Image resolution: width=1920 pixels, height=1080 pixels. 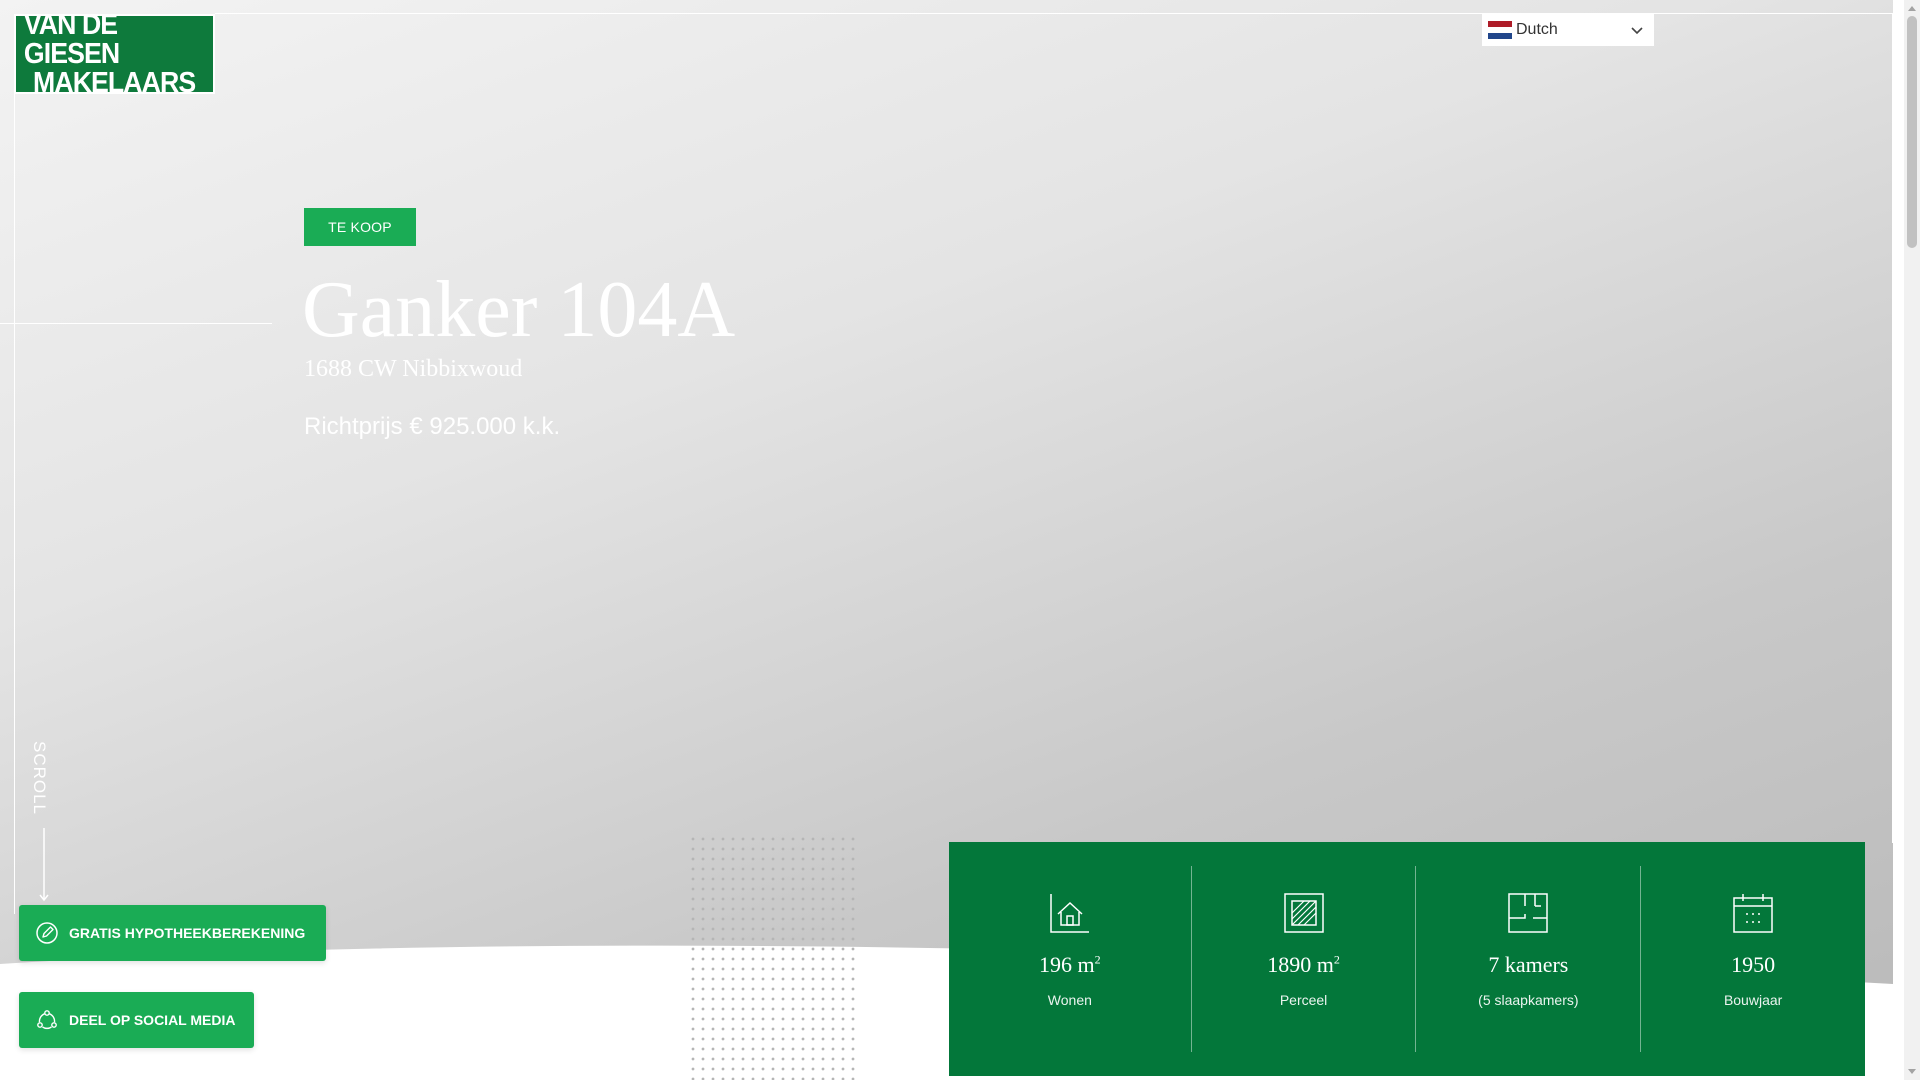 What do you see at coordinates (14, 504) in the screenshot?
I see `frame-line-left` at bounding box center [14, 504].